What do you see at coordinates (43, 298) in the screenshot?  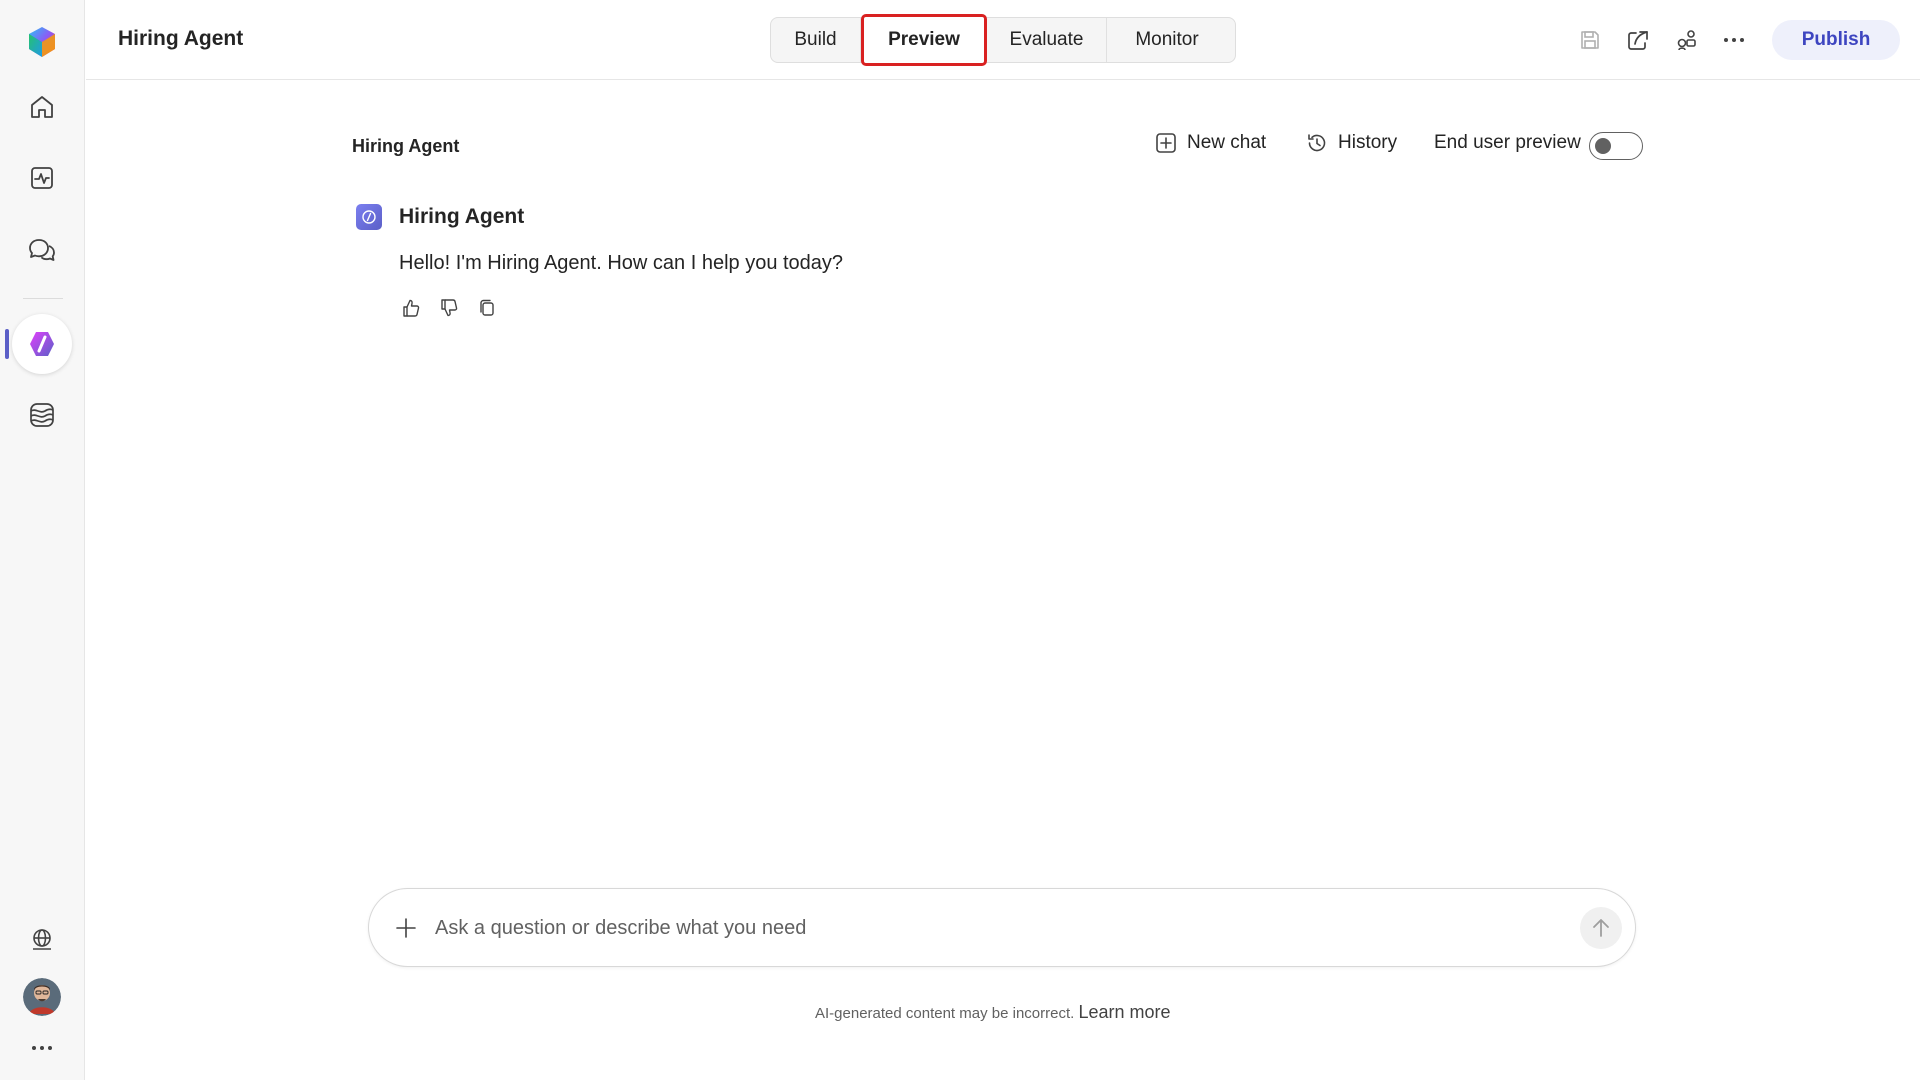 I see `rail-divider` at bounding box center [43, 298].